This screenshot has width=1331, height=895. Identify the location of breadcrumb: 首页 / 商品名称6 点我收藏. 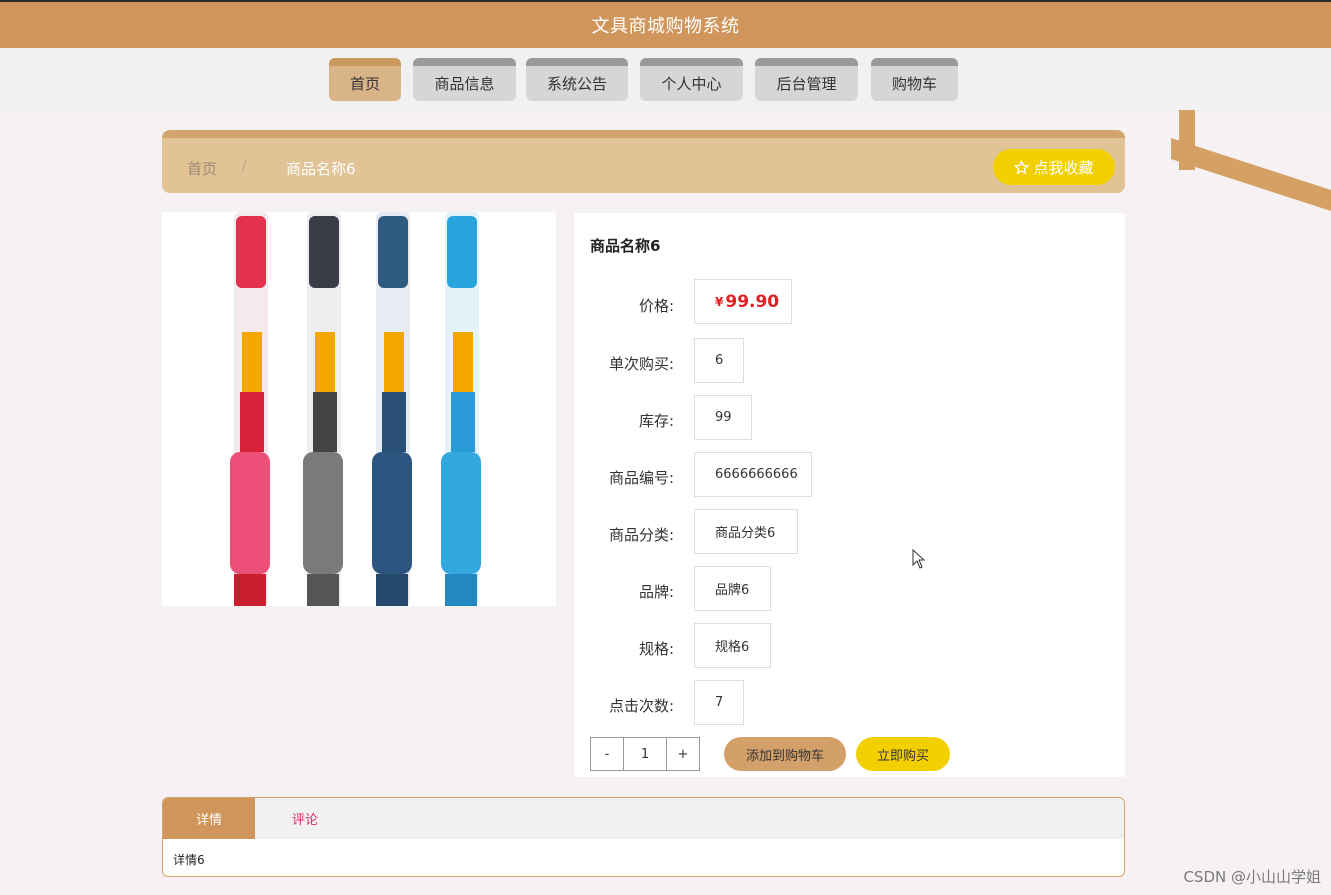
(643, 161).